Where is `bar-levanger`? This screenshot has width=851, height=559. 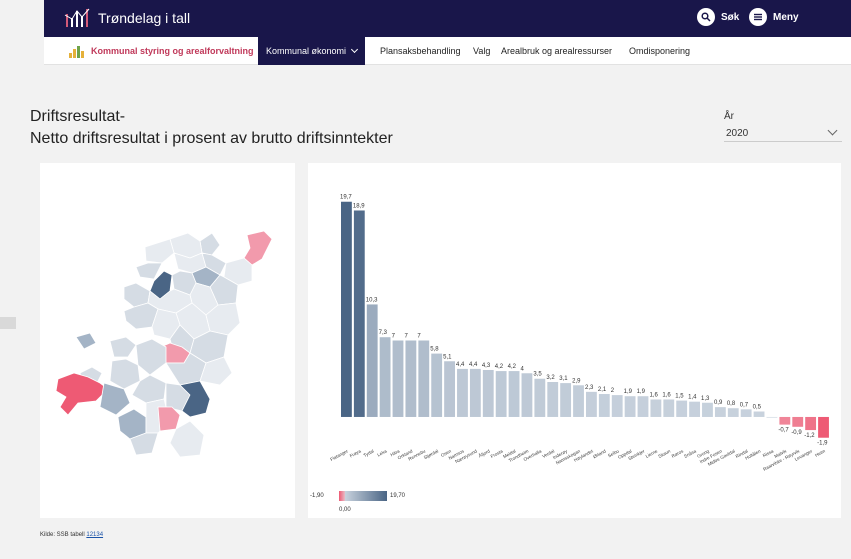
bar-levanger is located at coordinates (811, 423).